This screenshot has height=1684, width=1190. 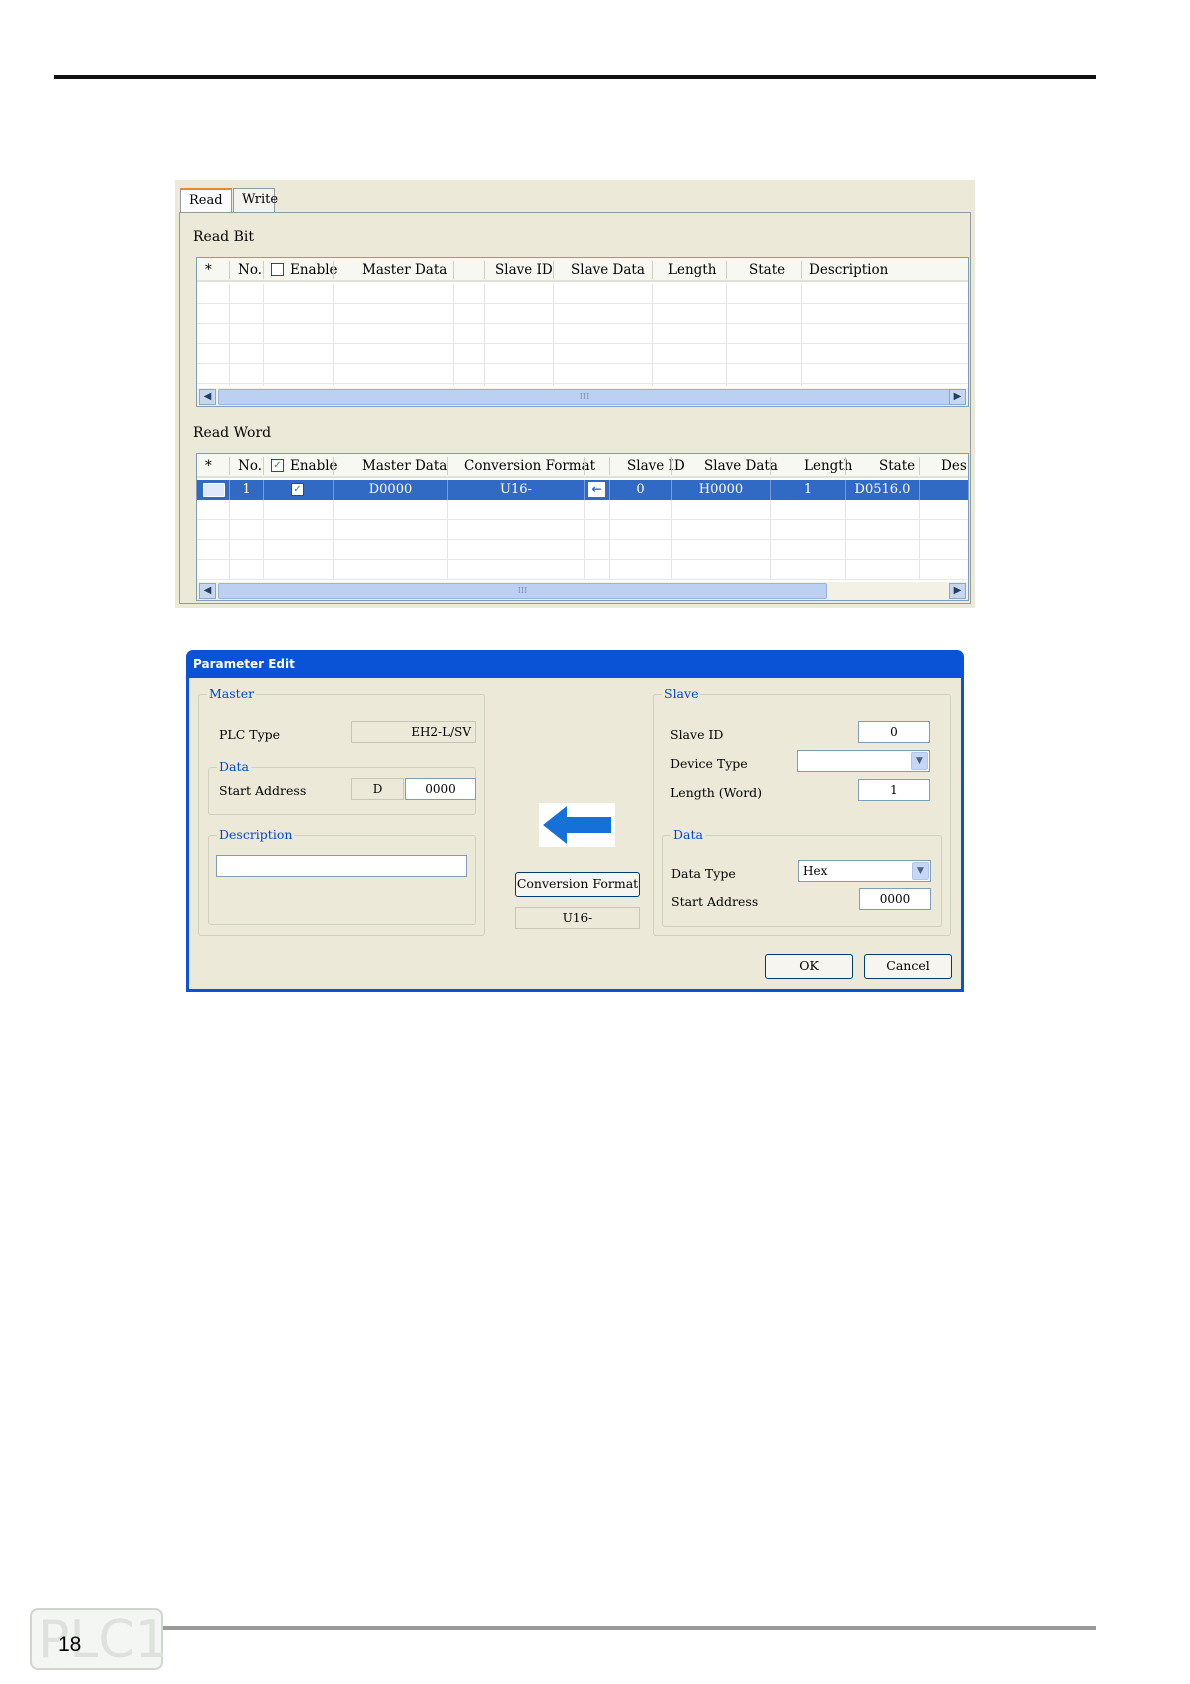 I want to click on slave-start-address-label: Start Address, so click(x=715, y=901).